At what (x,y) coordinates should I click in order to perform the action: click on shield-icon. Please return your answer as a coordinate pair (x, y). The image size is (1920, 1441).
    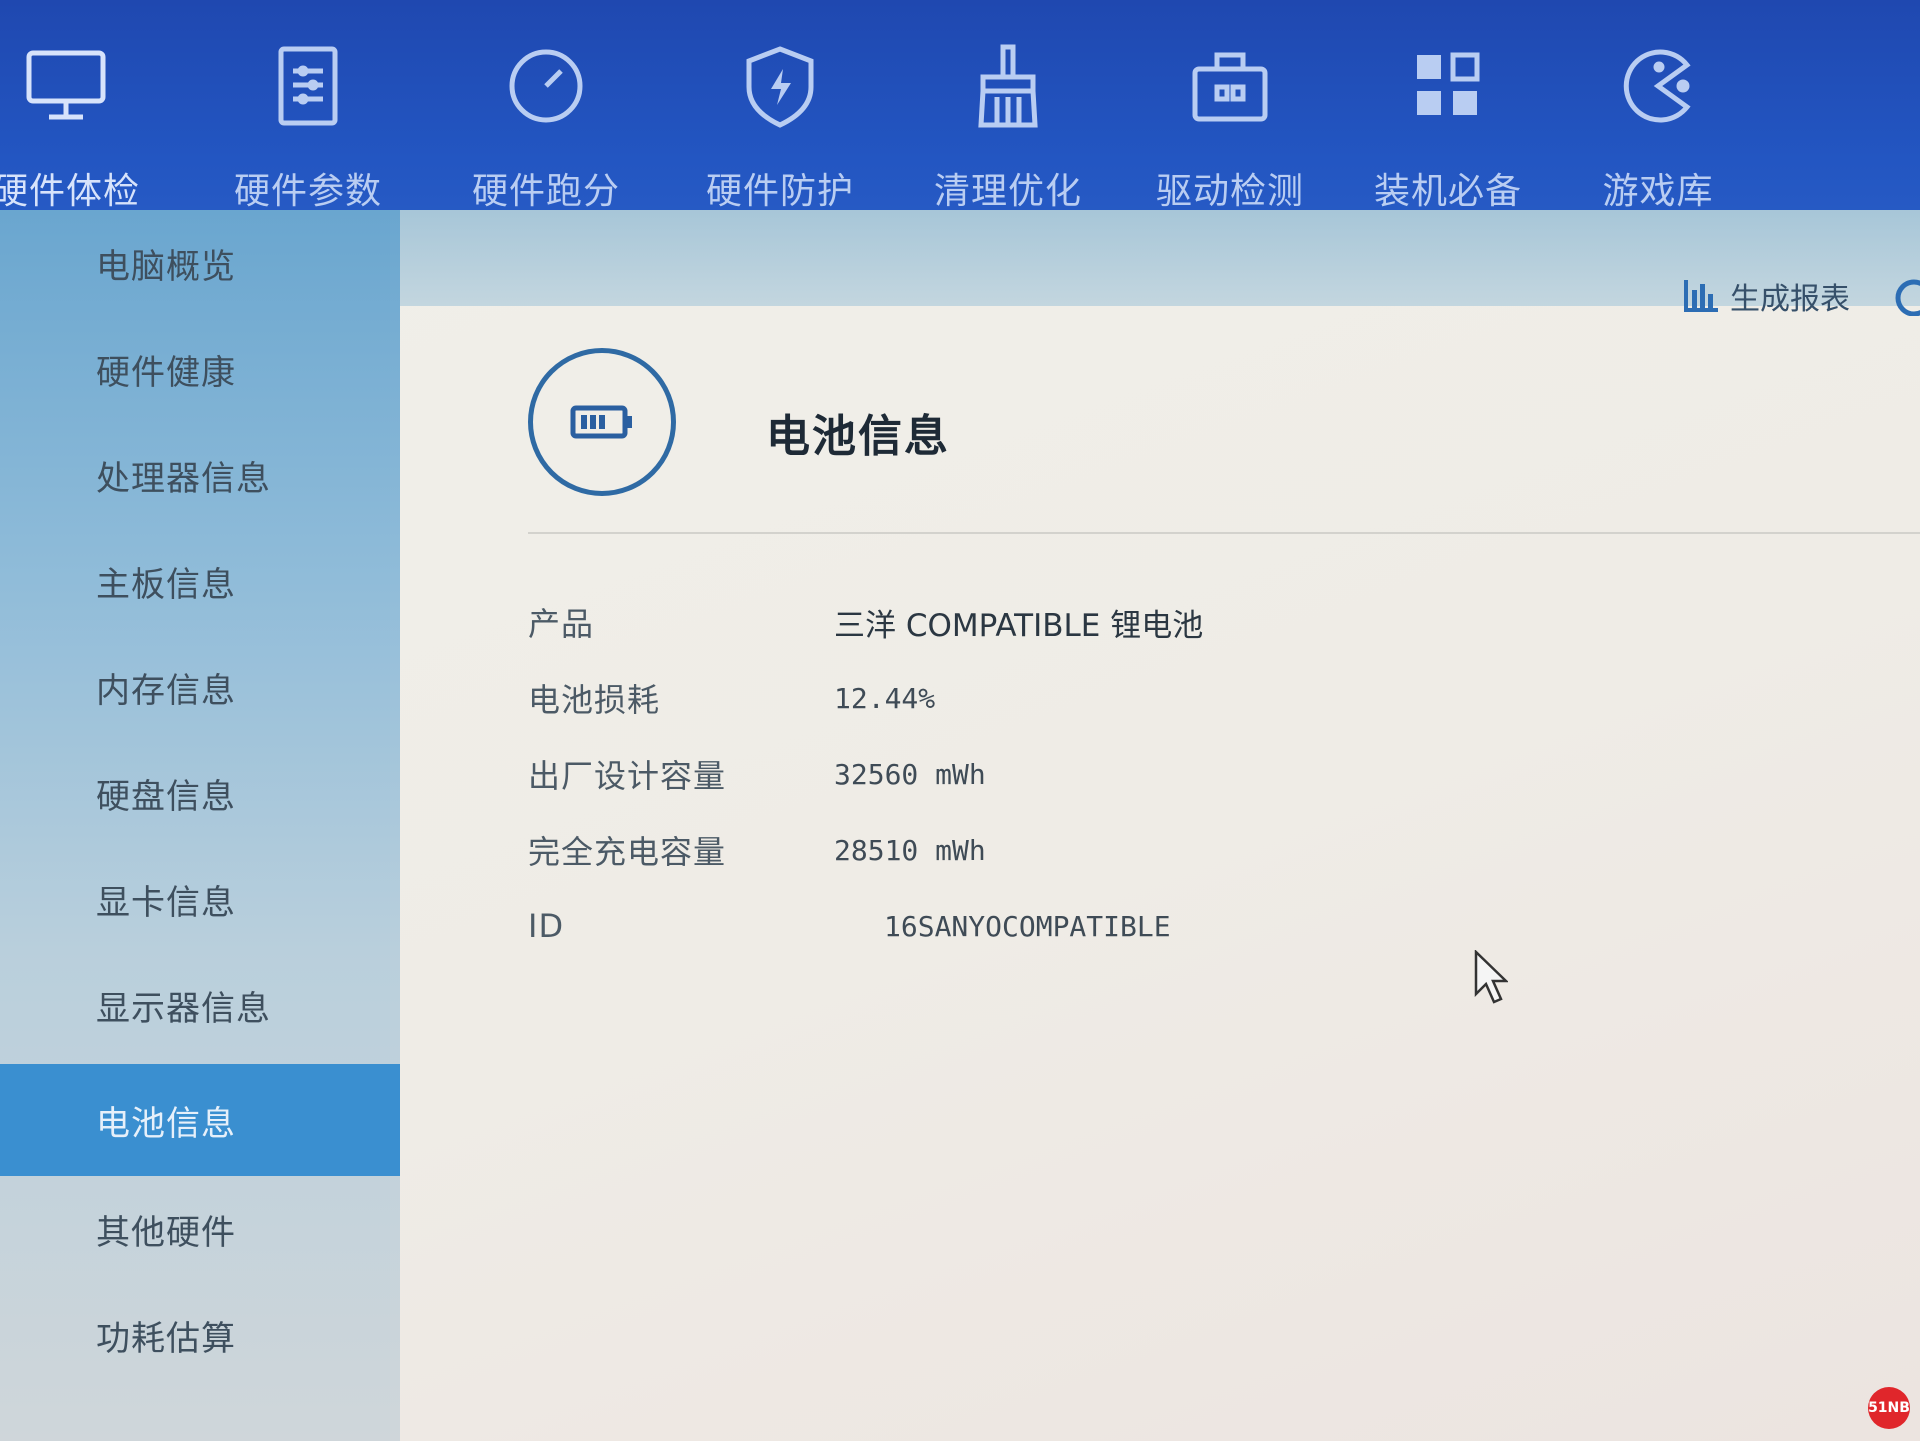
    Looking at the image, I should click on (780, 86).